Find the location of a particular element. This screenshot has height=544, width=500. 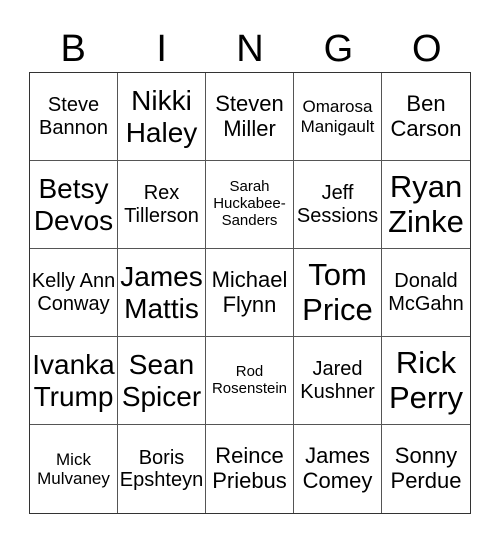

bingo-cell: James Mattis is located at coordinates (162, 293).